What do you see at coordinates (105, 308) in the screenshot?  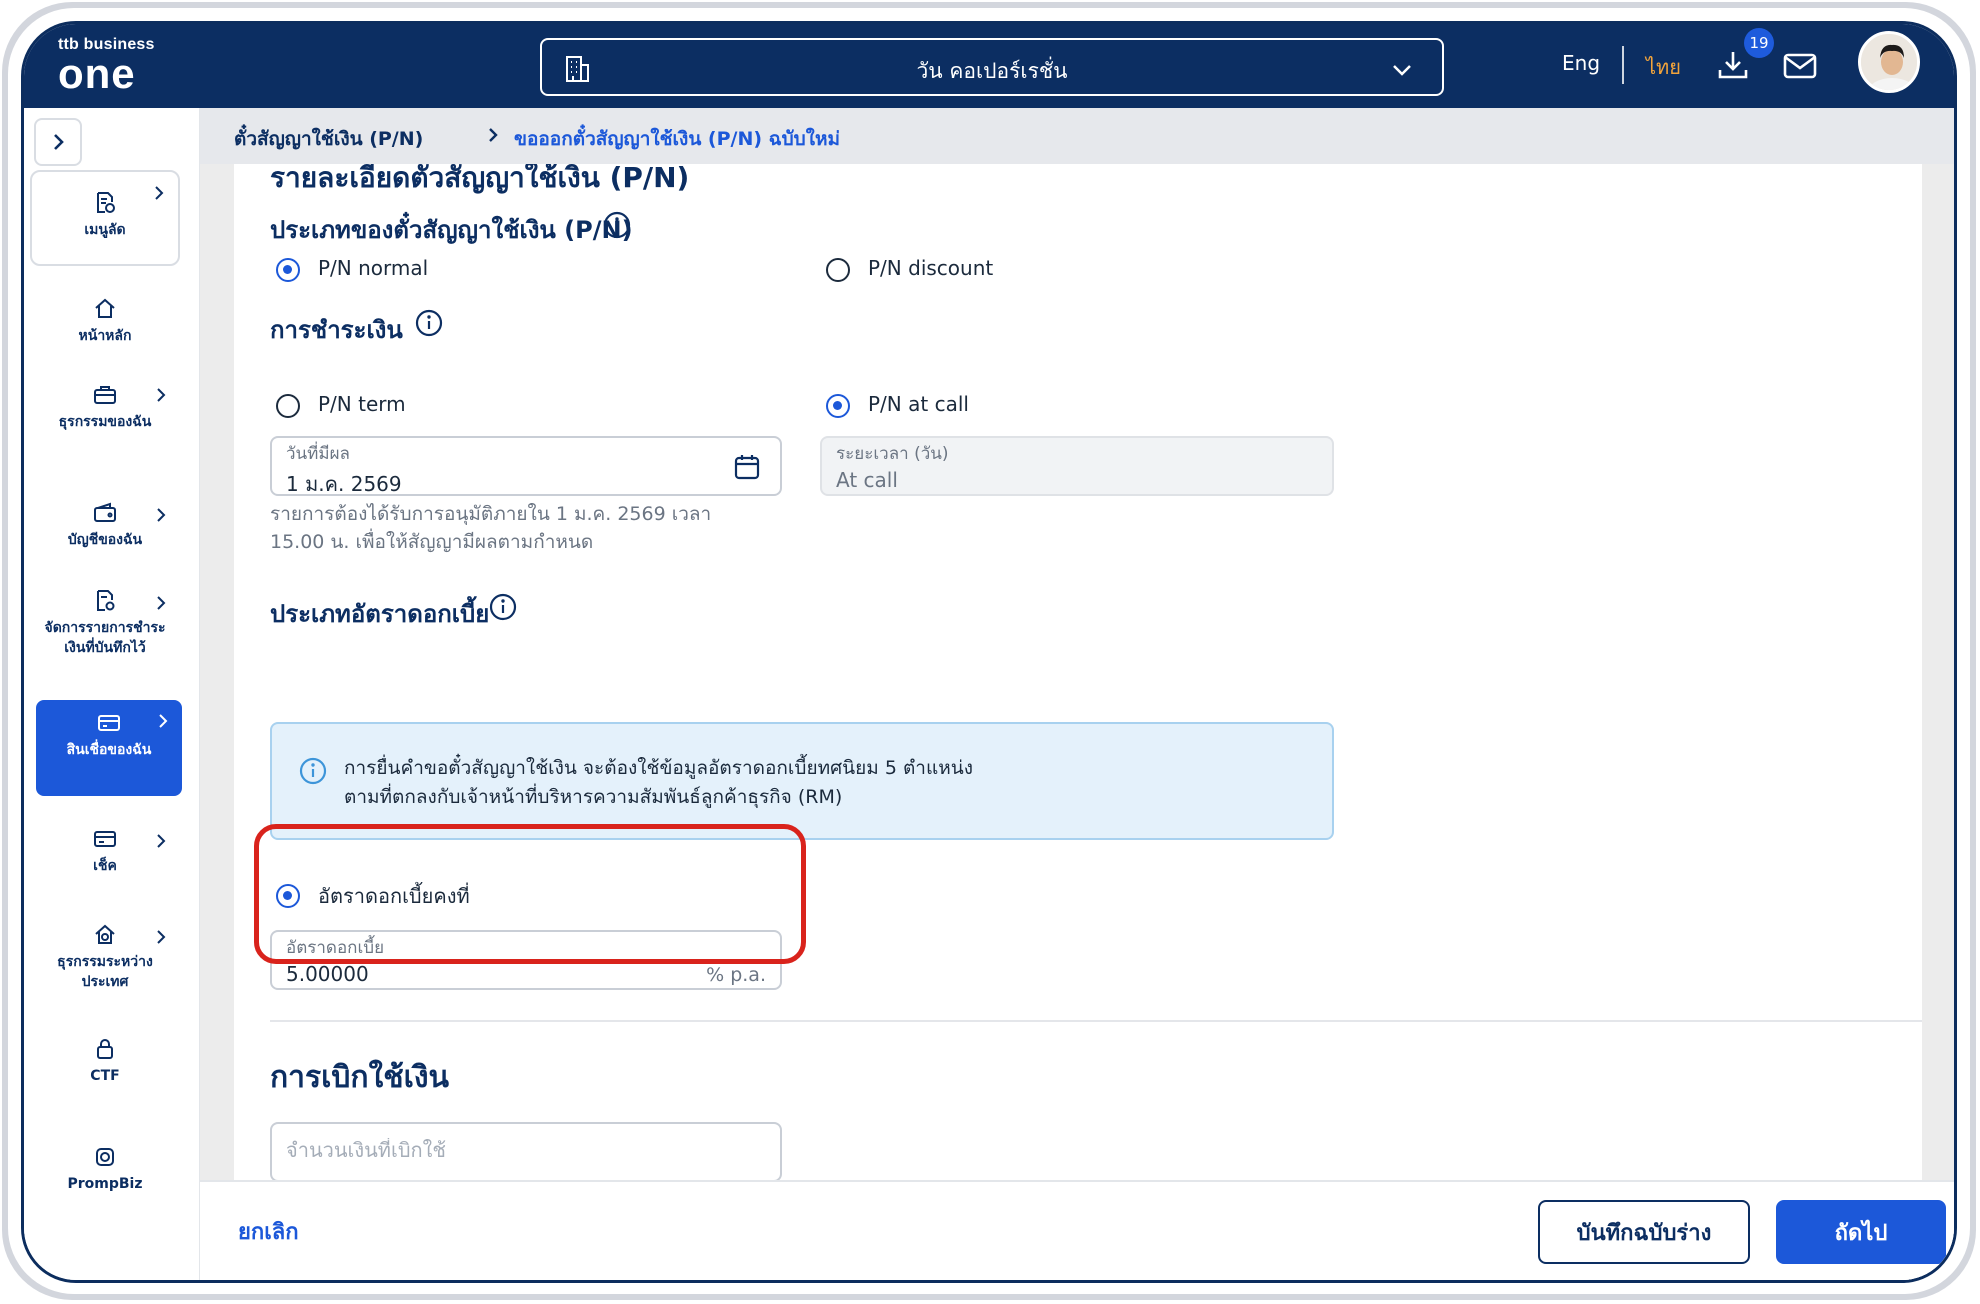 I see `home-icon` at bounding box center [105, 308].